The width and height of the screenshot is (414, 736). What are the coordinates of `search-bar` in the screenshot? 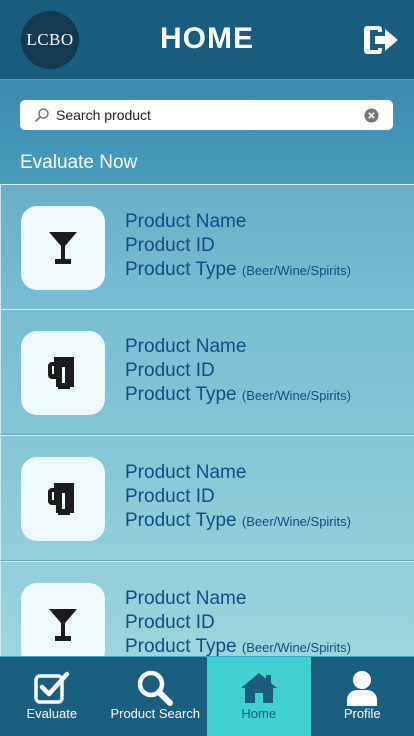 It's located at (206, 115).